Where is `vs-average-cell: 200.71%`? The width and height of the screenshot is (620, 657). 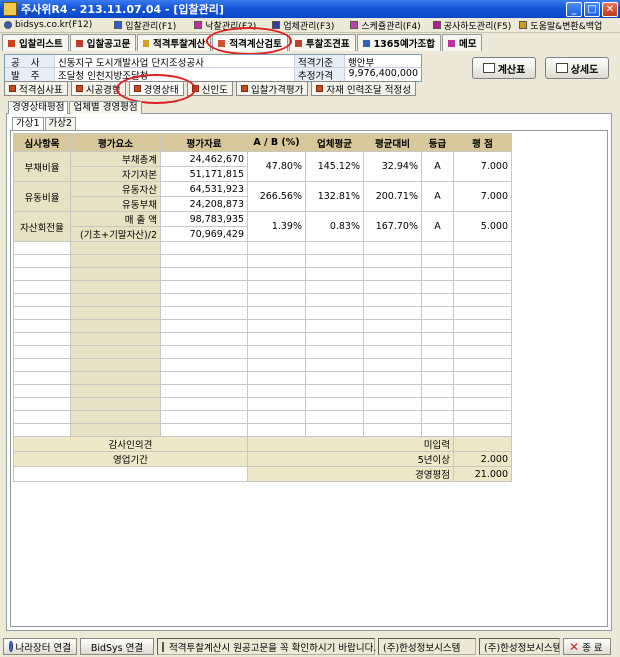 vs-average-cell: 200.71% is located at coordinates (392, 196).